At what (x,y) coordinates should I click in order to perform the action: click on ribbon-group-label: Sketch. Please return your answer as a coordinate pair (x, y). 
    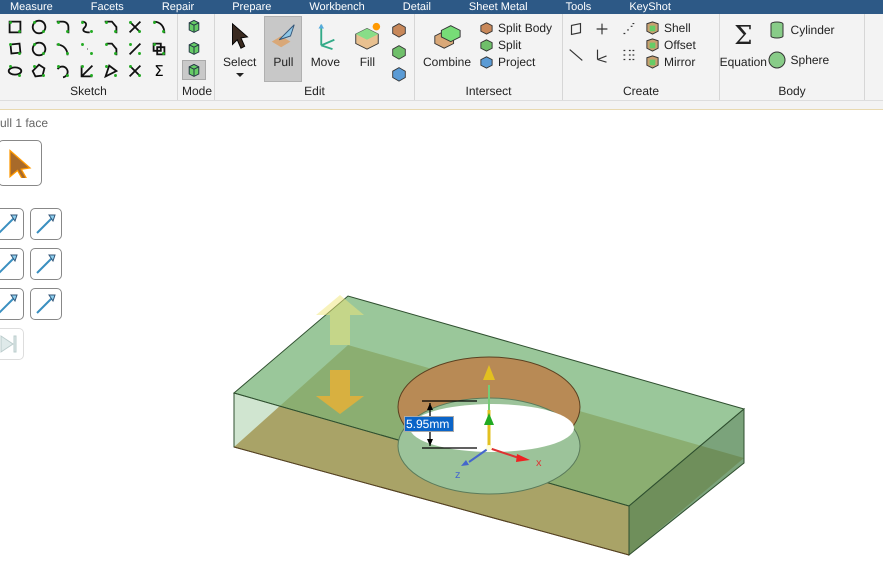
    Looking at the image, I should click on (88, 92).